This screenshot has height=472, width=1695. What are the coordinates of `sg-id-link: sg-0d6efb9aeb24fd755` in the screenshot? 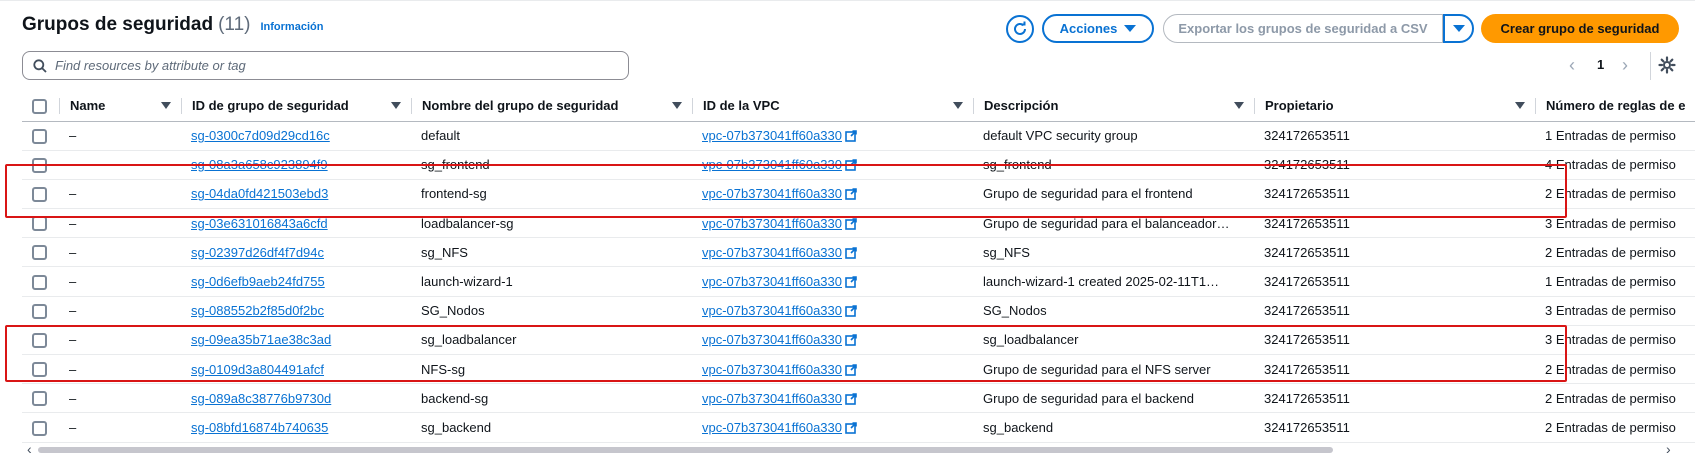 It's located at (258, 281).